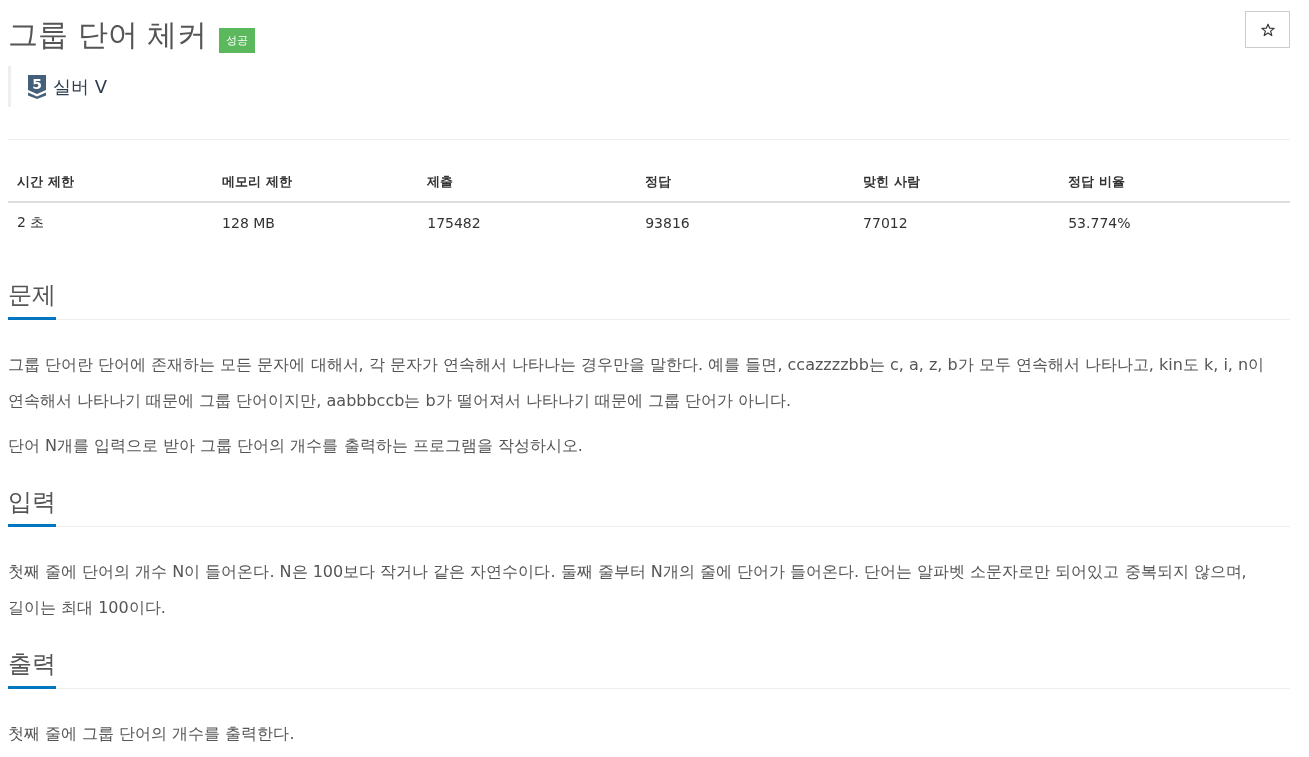 This screenshot has width=1309, height=757. I want to click on table-cell: 53.774%, so click(1174, 222).